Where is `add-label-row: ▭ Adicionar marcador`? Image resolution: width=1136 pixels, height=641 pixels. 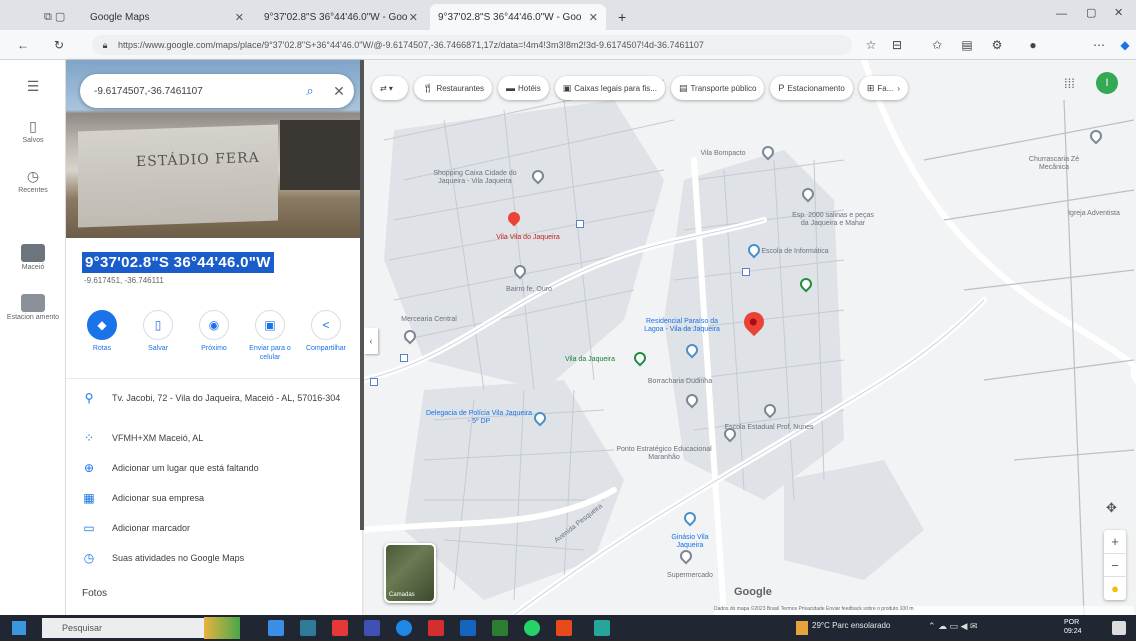
add-label-row: ▭ Adicionar marcador is located at coordinates (214, 528).